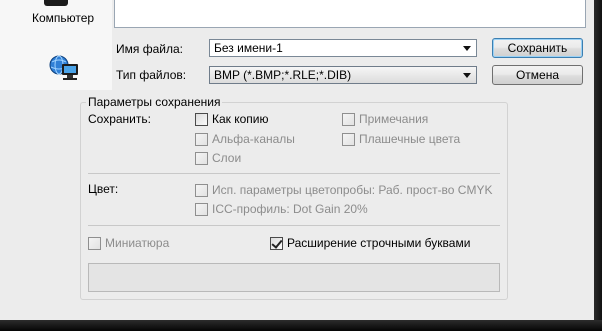 This screenshot has width=602, height=331. Describe the element at coordinates (248, 48) in the screenshot. I see `file-name-value: Без имени-1` at that location.